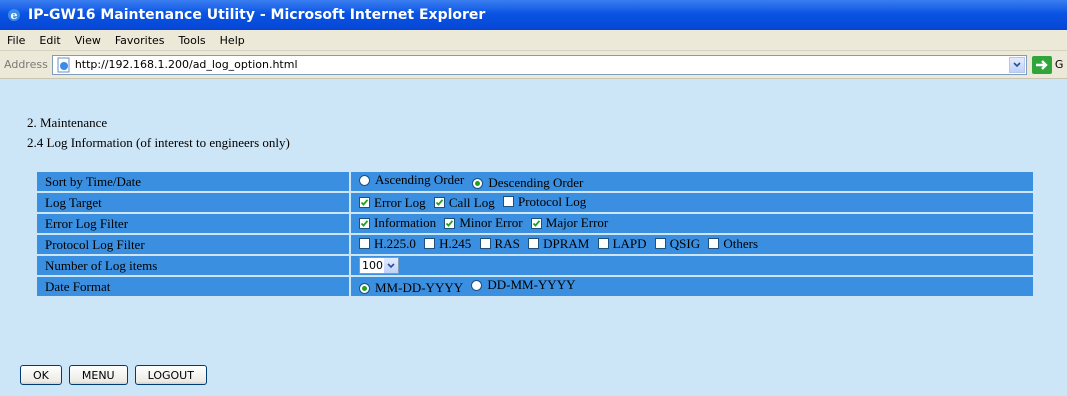 The height and width of the screenshot is (396, 1067). Describe the element at coordinates (1059, 64) in the screenshot. I see `go-label: G` at that location.